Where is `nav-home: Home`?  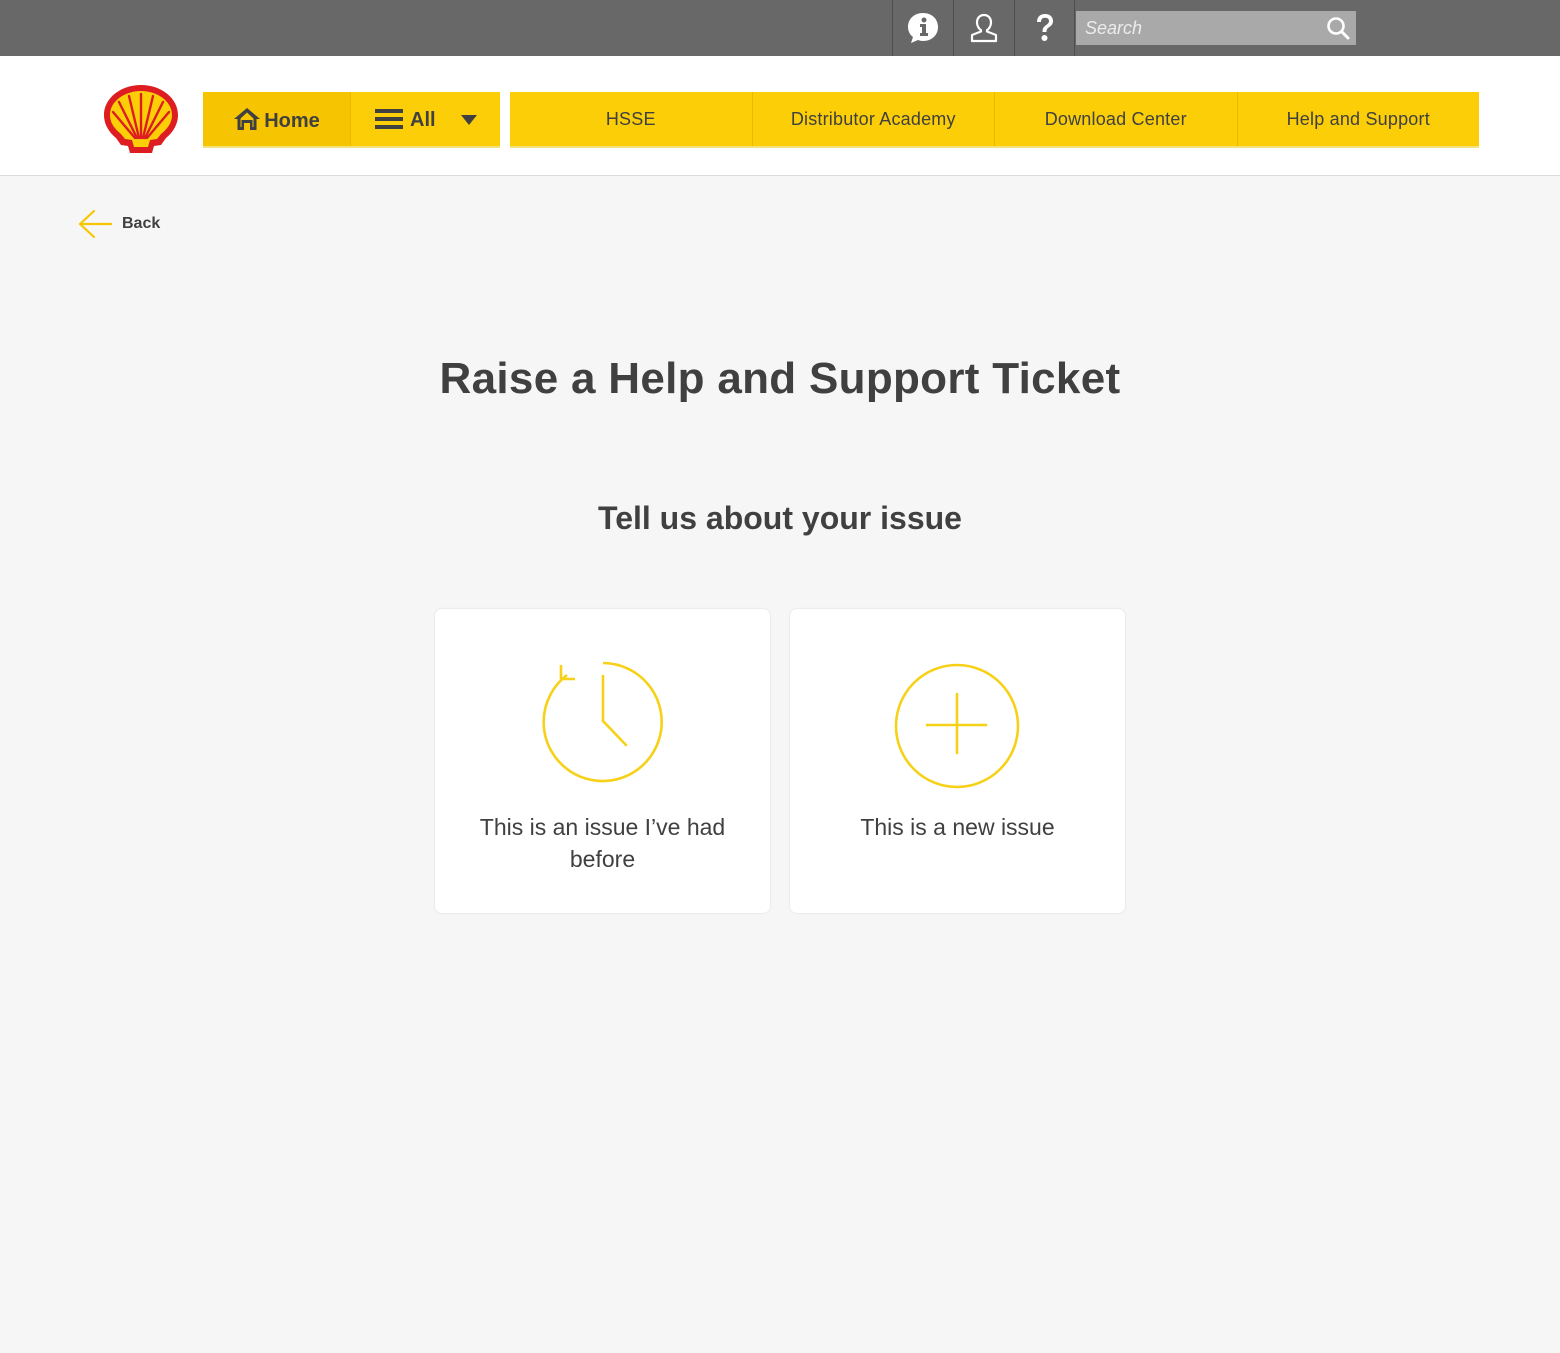
nav-home: Home is located at coordinates (277, 119).